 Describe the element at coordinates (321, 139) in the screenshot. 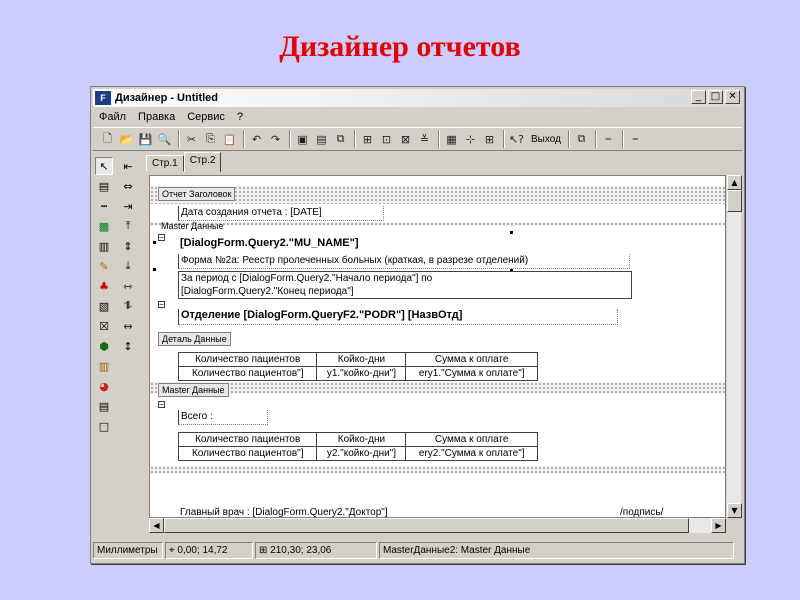

I see `send-back-icon: ▤` at that location.